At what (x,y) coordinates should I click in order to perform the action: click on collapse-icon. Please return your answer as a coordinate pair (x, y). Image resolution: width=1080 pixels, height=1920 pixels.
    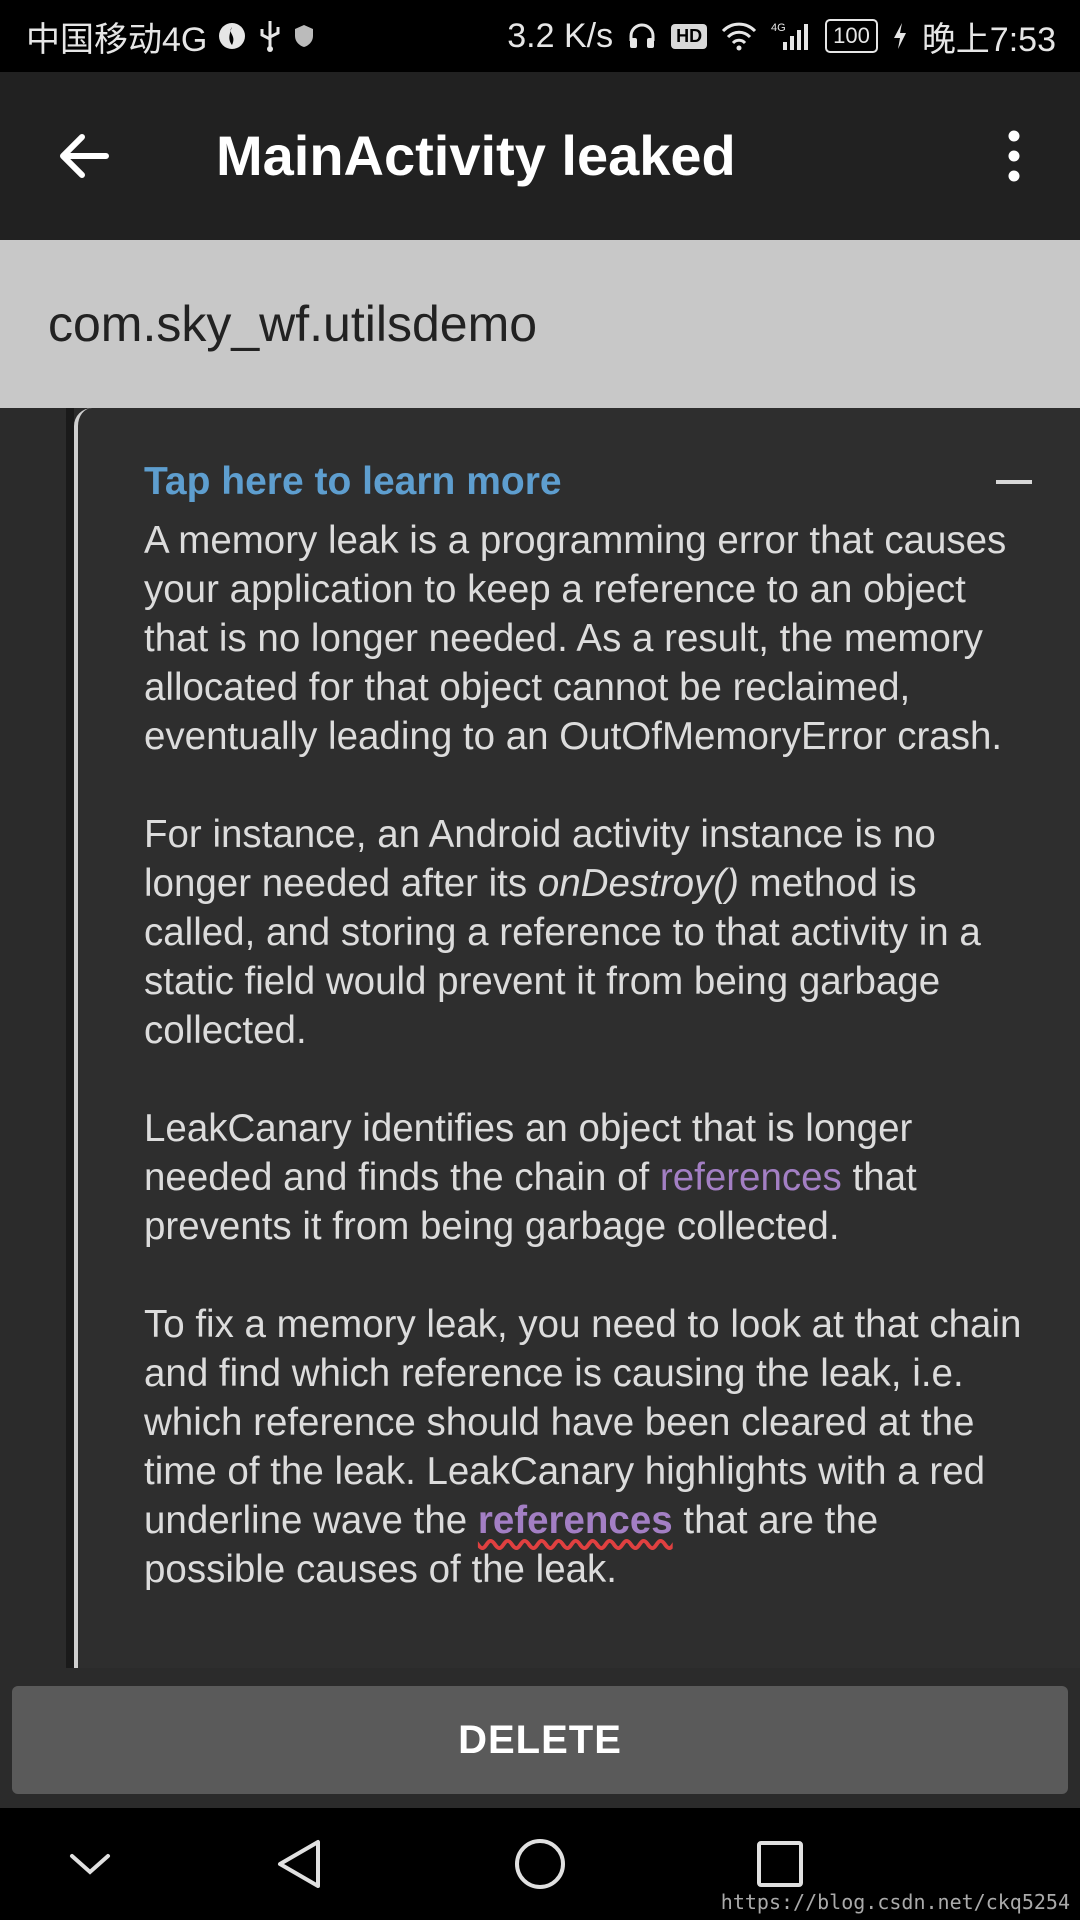
    Looking at the image, I should click on (1014, 482).